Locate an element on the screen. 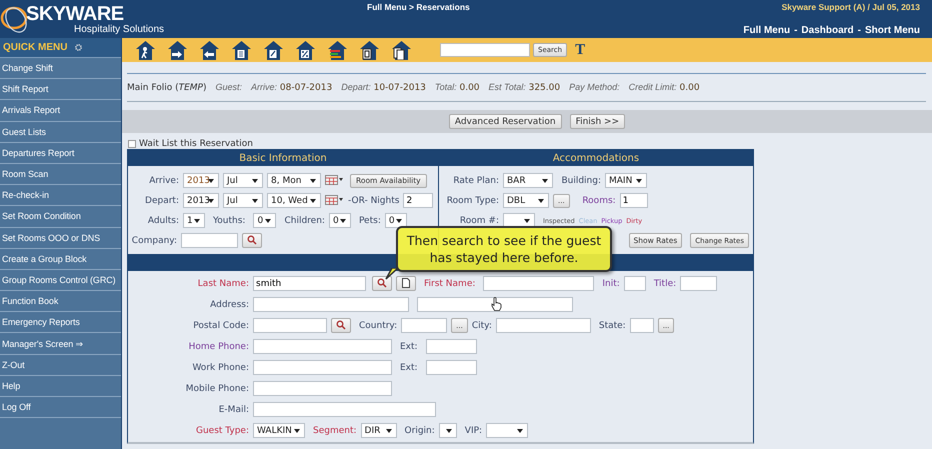  field-label: -OR- Nights is located at coordinates (374, 201).